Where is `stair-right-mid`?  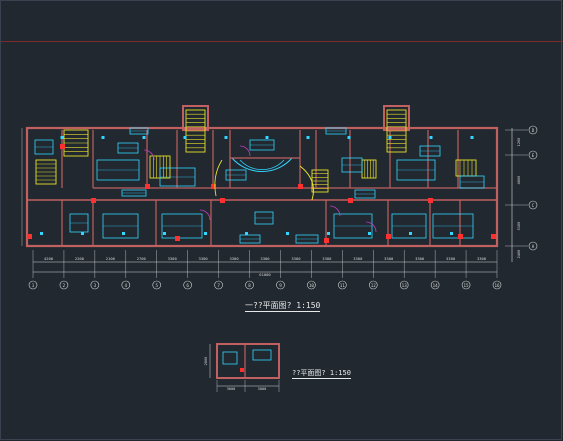 stair-right-mid is located at coordinates (369, 169).